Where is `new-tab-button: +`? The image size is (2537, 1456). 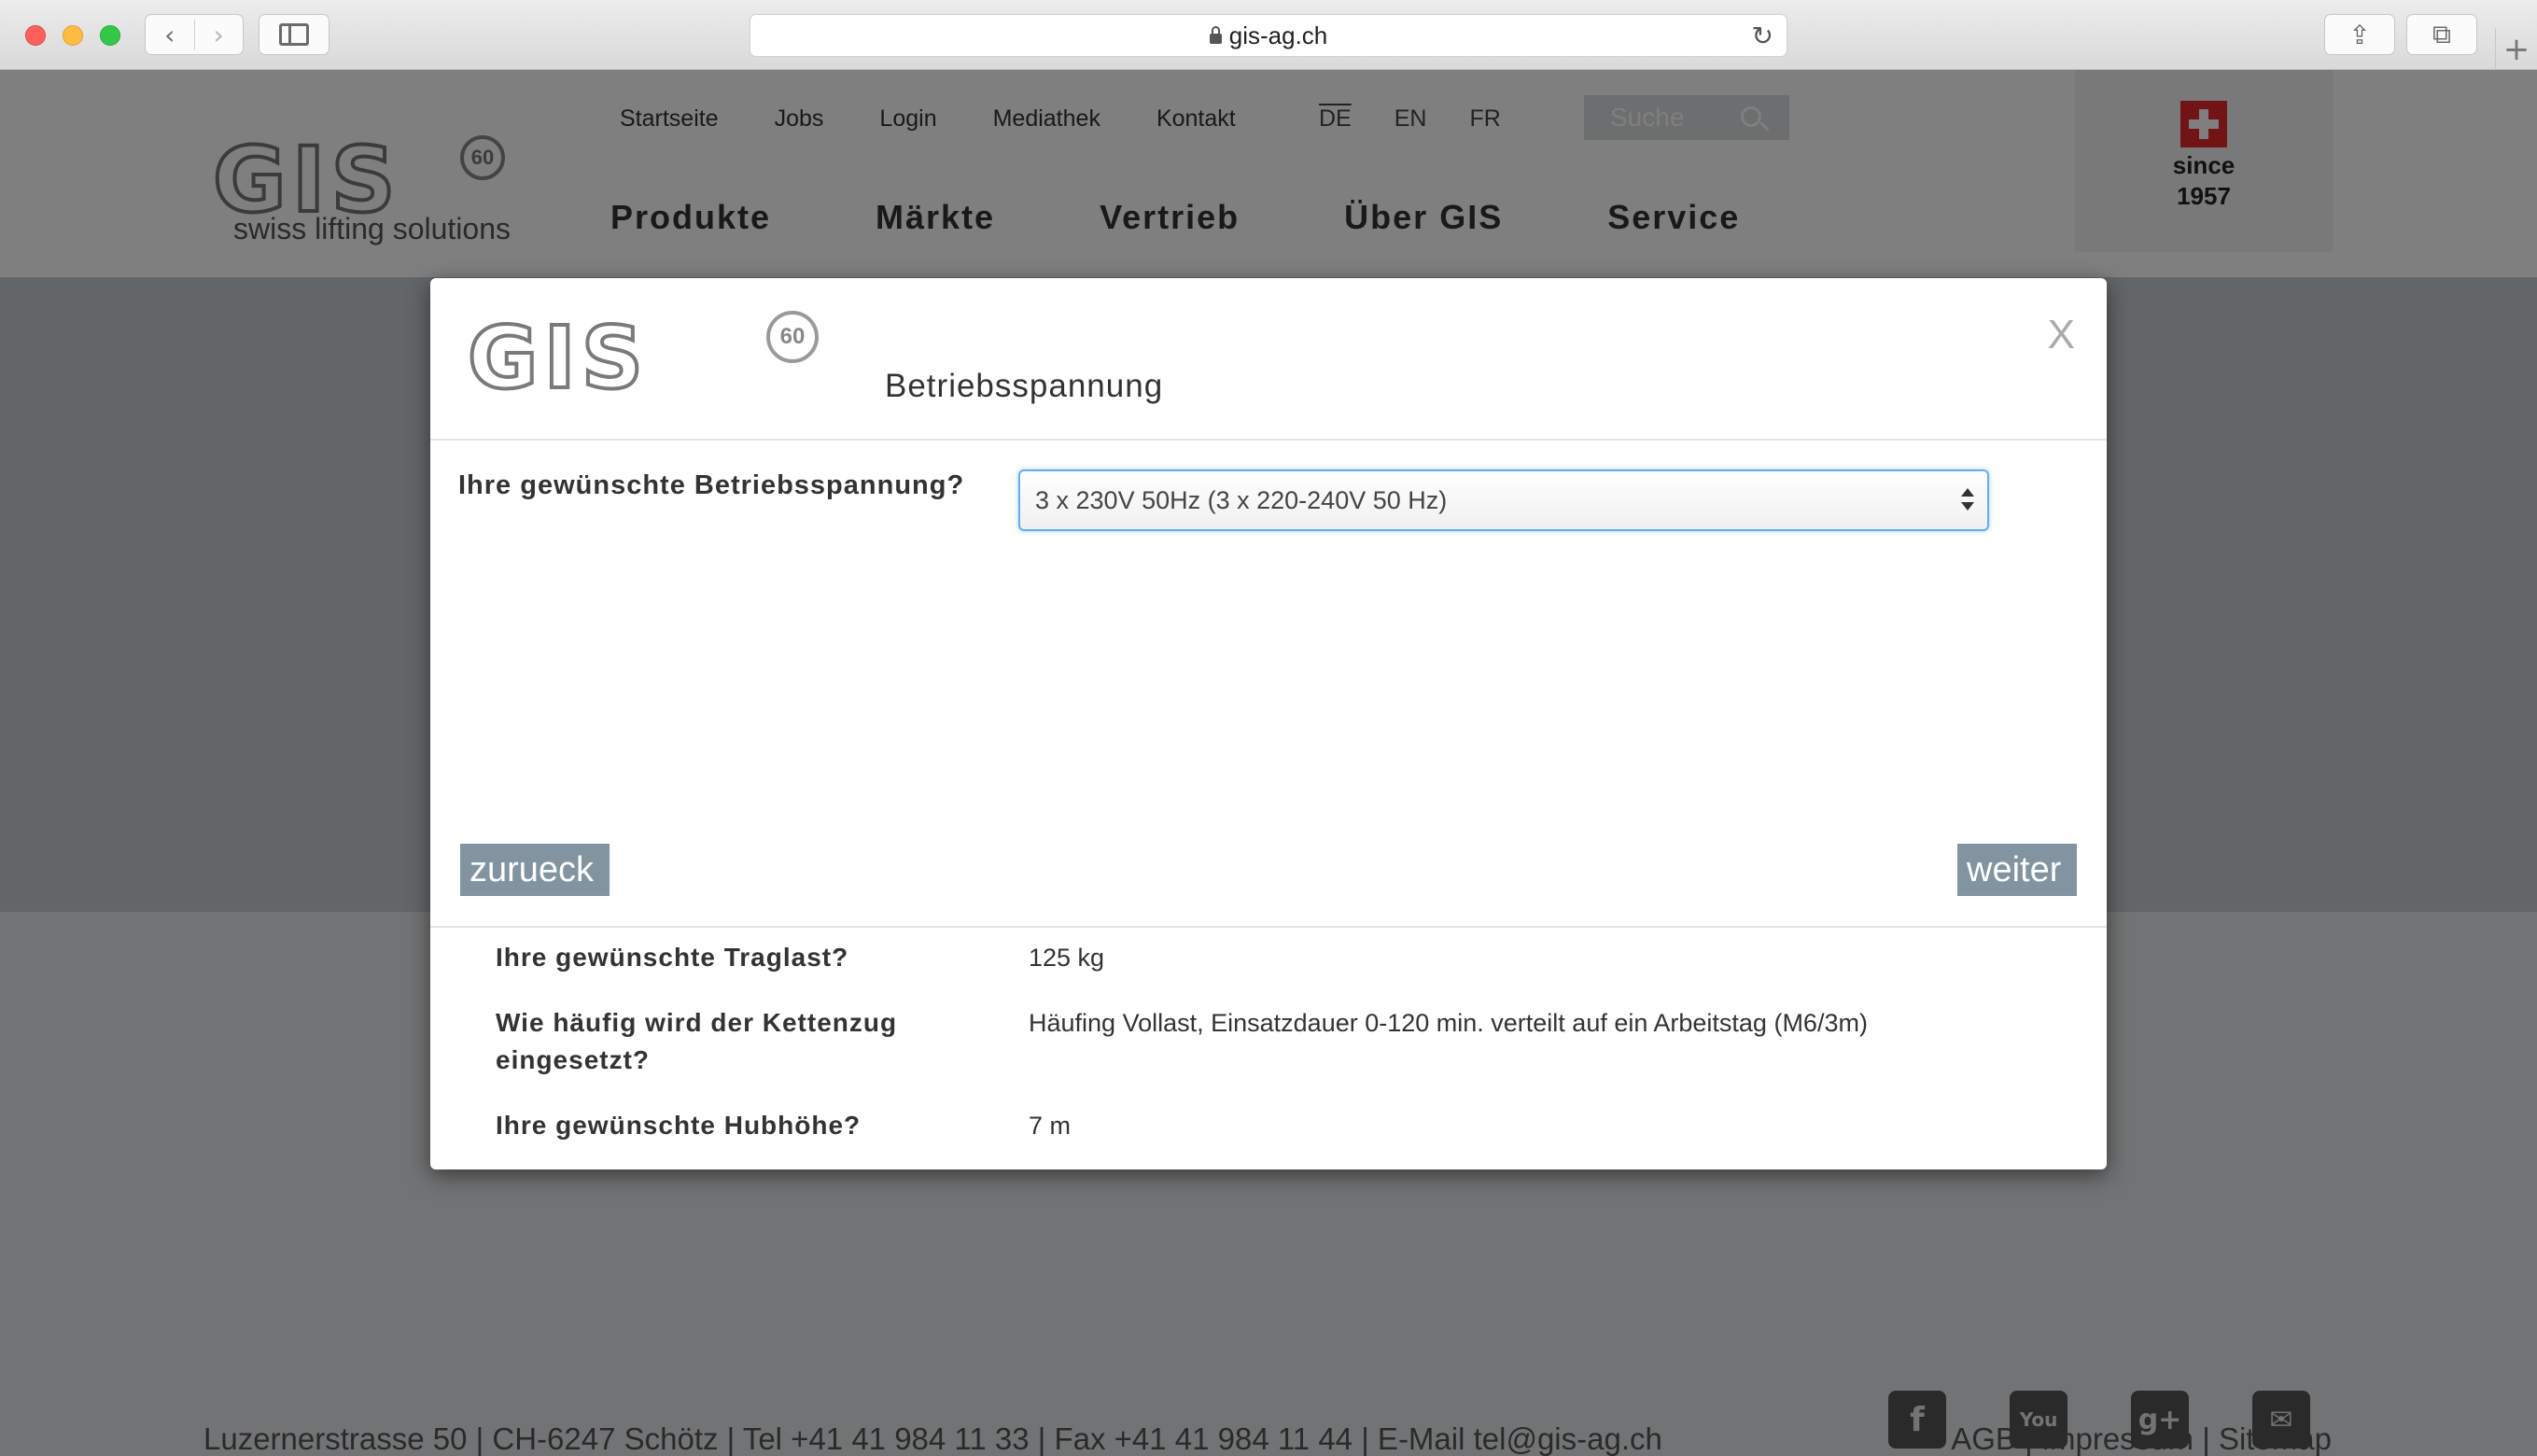 new-tab-button: + is located at coordinates (2516, 49).